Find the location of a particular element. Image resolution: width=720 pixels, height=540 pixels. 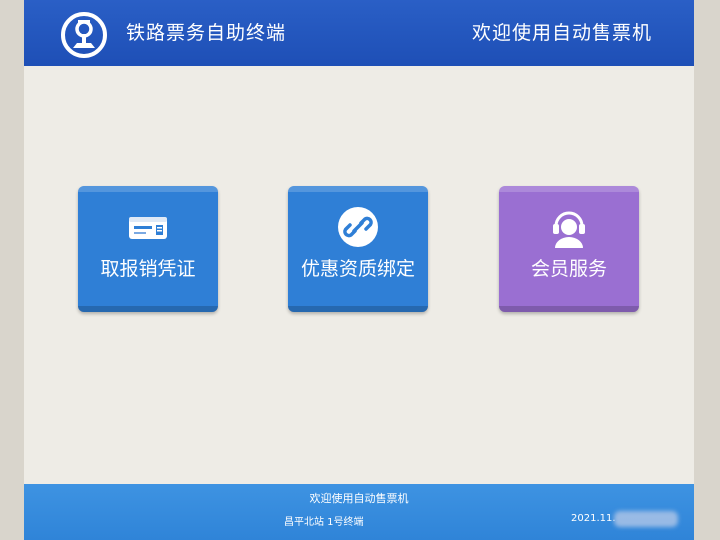

tile-label: 会员服务 is located at coordinates (568, 269).